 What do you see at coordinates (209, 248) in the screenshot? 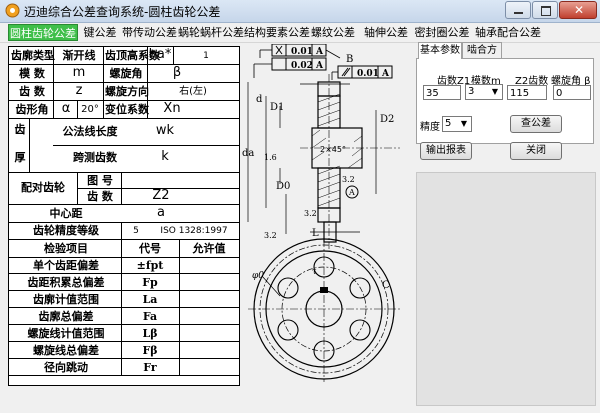
I see `allowance-header: 允许值` at bounding box center [209, 248].